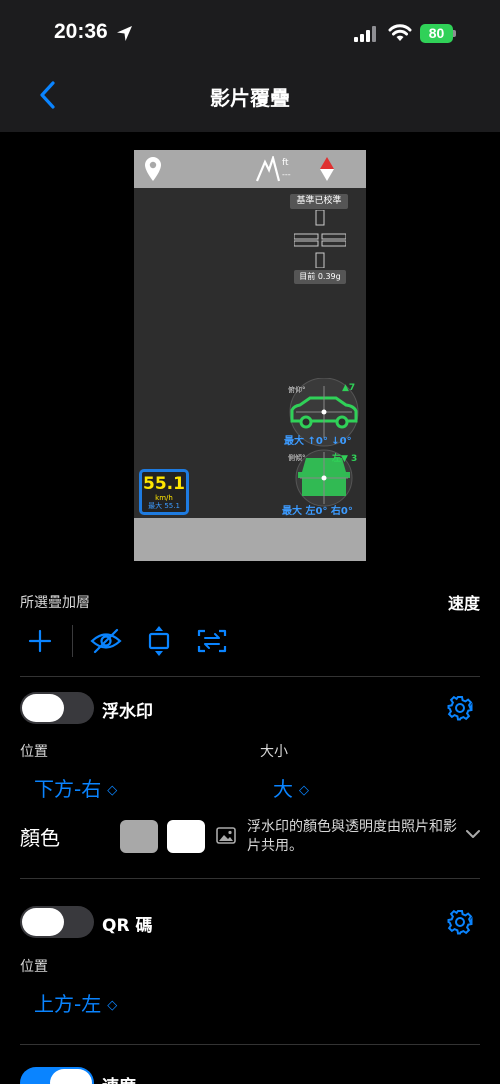 The width and height of the screenshot is (500, 1084). Describe the element at coordinates (164, 484) in the screenshot. I see `speed-value: 55.1` at that location.